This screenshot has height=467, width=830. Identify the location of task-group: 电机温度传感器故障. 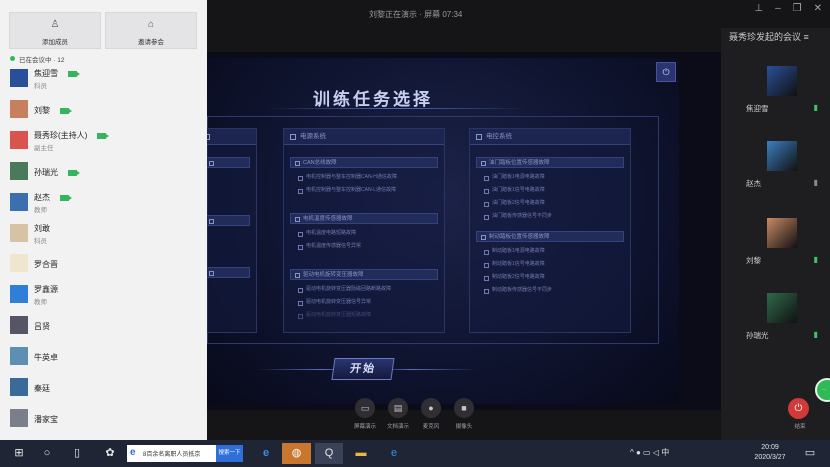
(364, 218).